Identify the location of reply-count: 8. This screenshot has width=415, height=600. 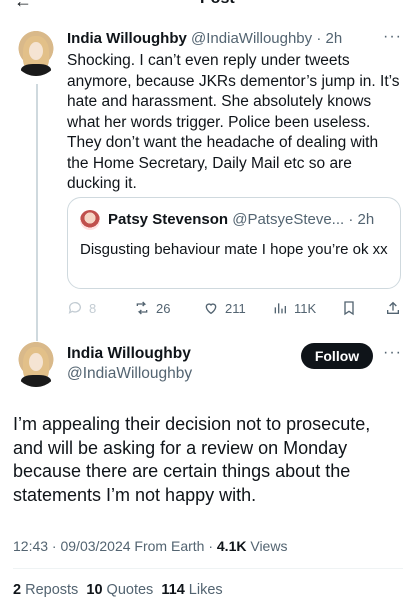
(93, 308).